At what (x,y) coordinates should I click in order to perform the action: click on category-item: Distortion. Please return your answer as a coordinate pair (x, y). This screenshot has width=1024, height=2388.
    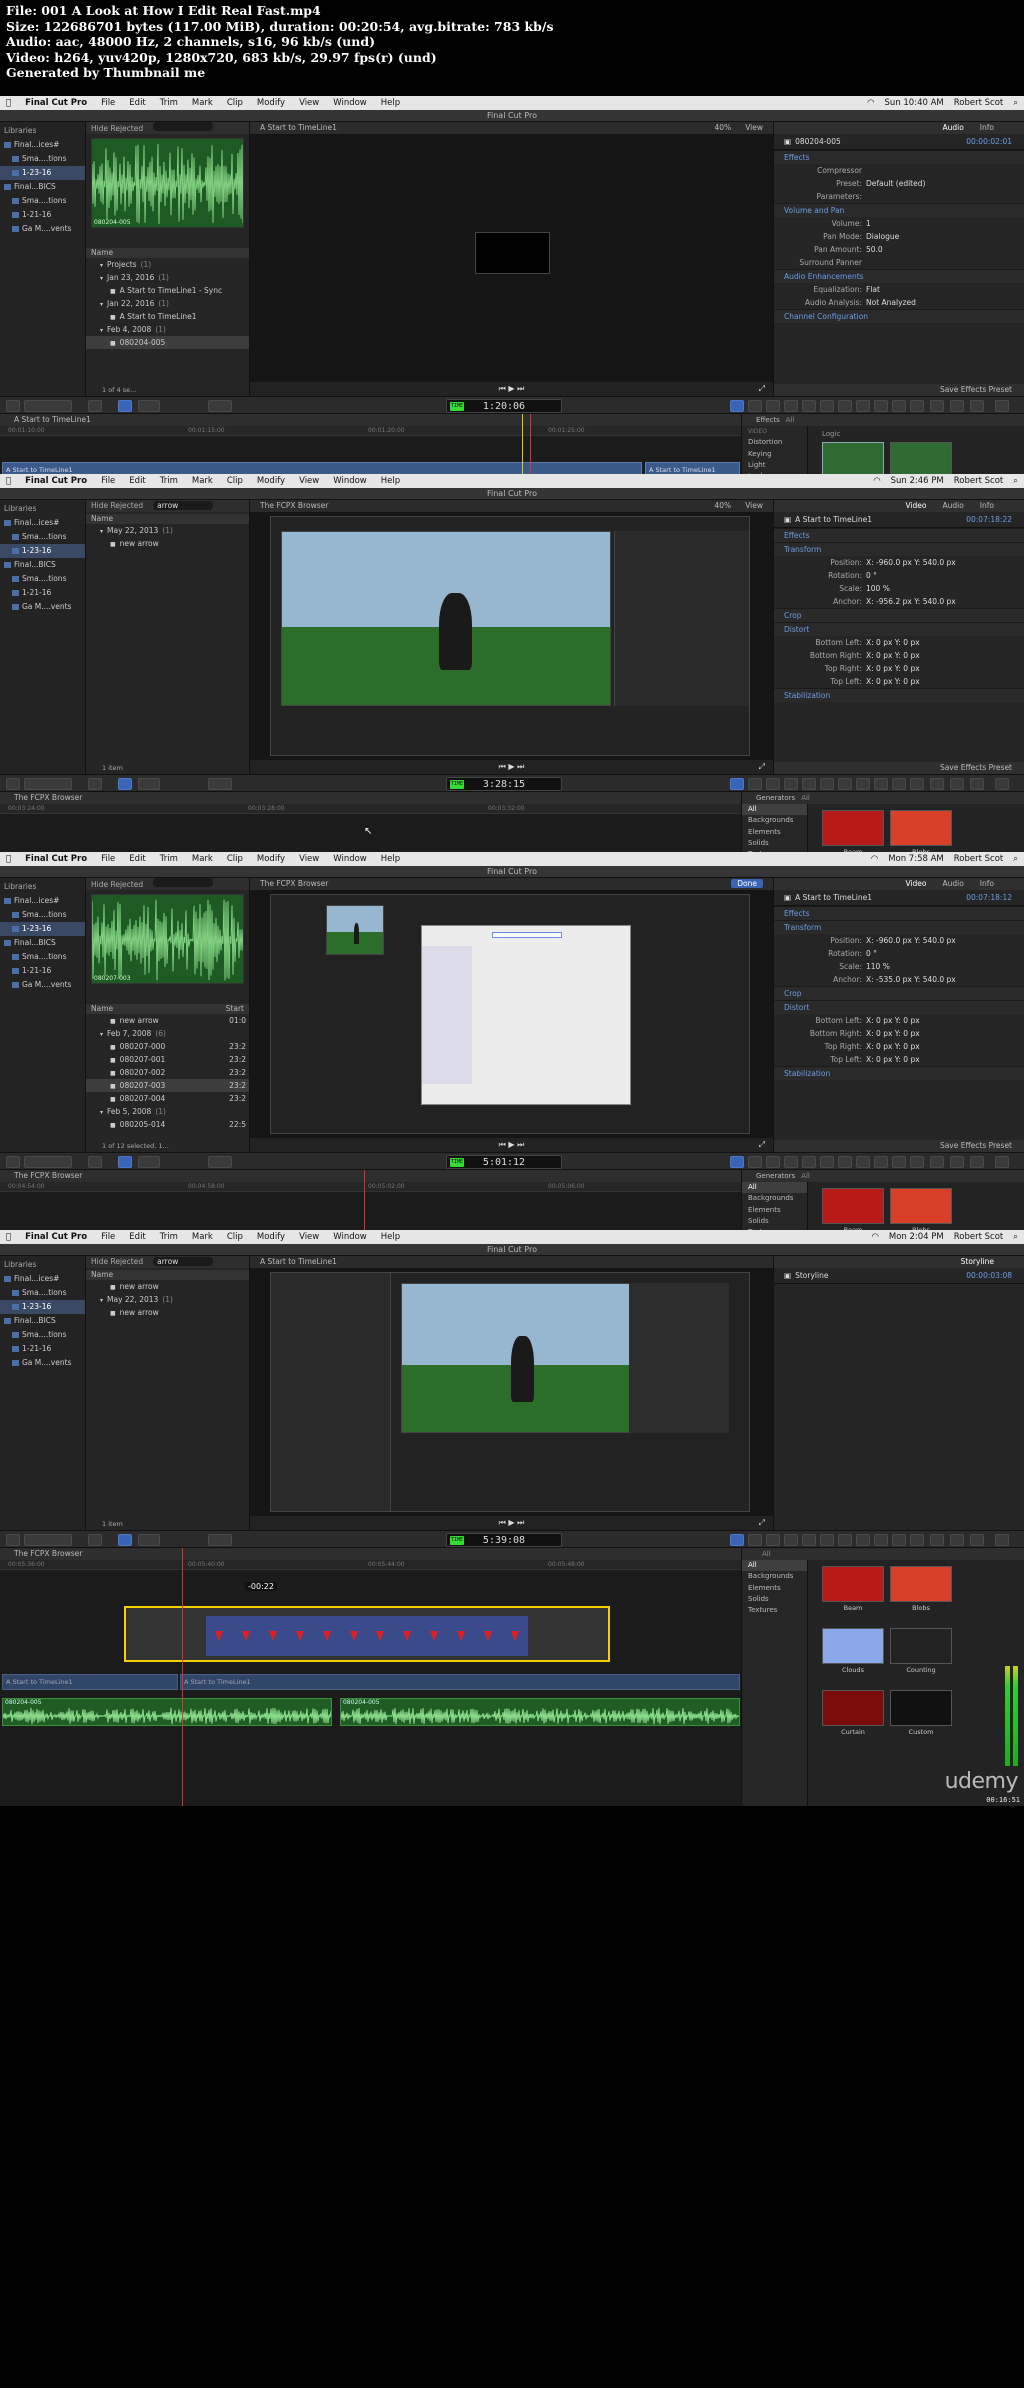
    Looking at the image, I should click on (774, 442).